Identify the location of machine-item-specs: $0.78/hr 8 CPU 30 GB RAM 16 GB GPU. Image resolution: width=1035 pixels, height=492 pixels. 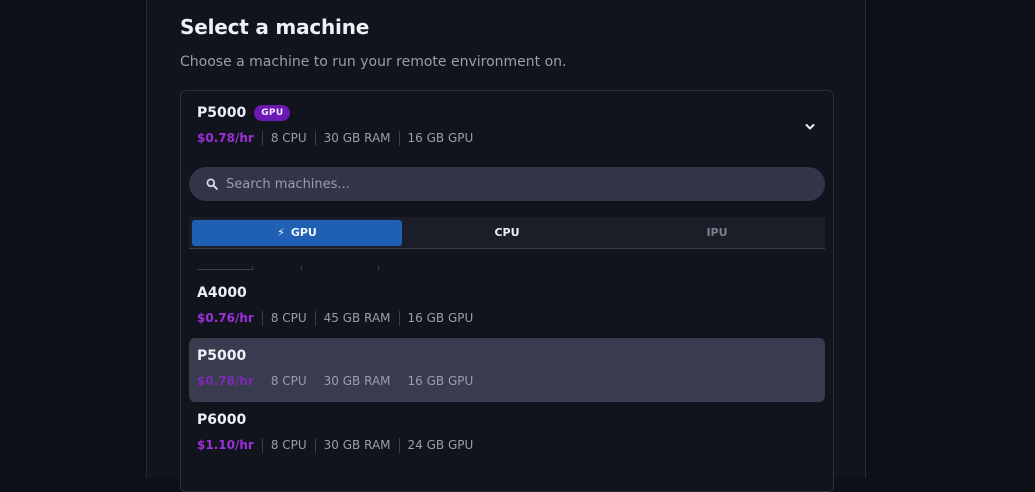
(339, 381).